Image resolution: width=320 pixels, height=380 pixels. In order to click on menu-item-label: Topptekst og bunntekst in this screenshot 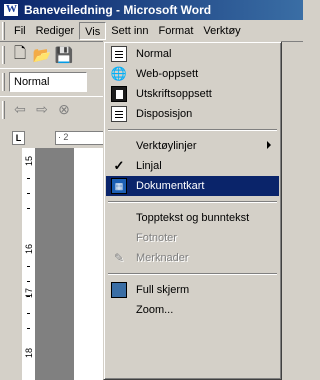, I will do `click(193, 218)`.